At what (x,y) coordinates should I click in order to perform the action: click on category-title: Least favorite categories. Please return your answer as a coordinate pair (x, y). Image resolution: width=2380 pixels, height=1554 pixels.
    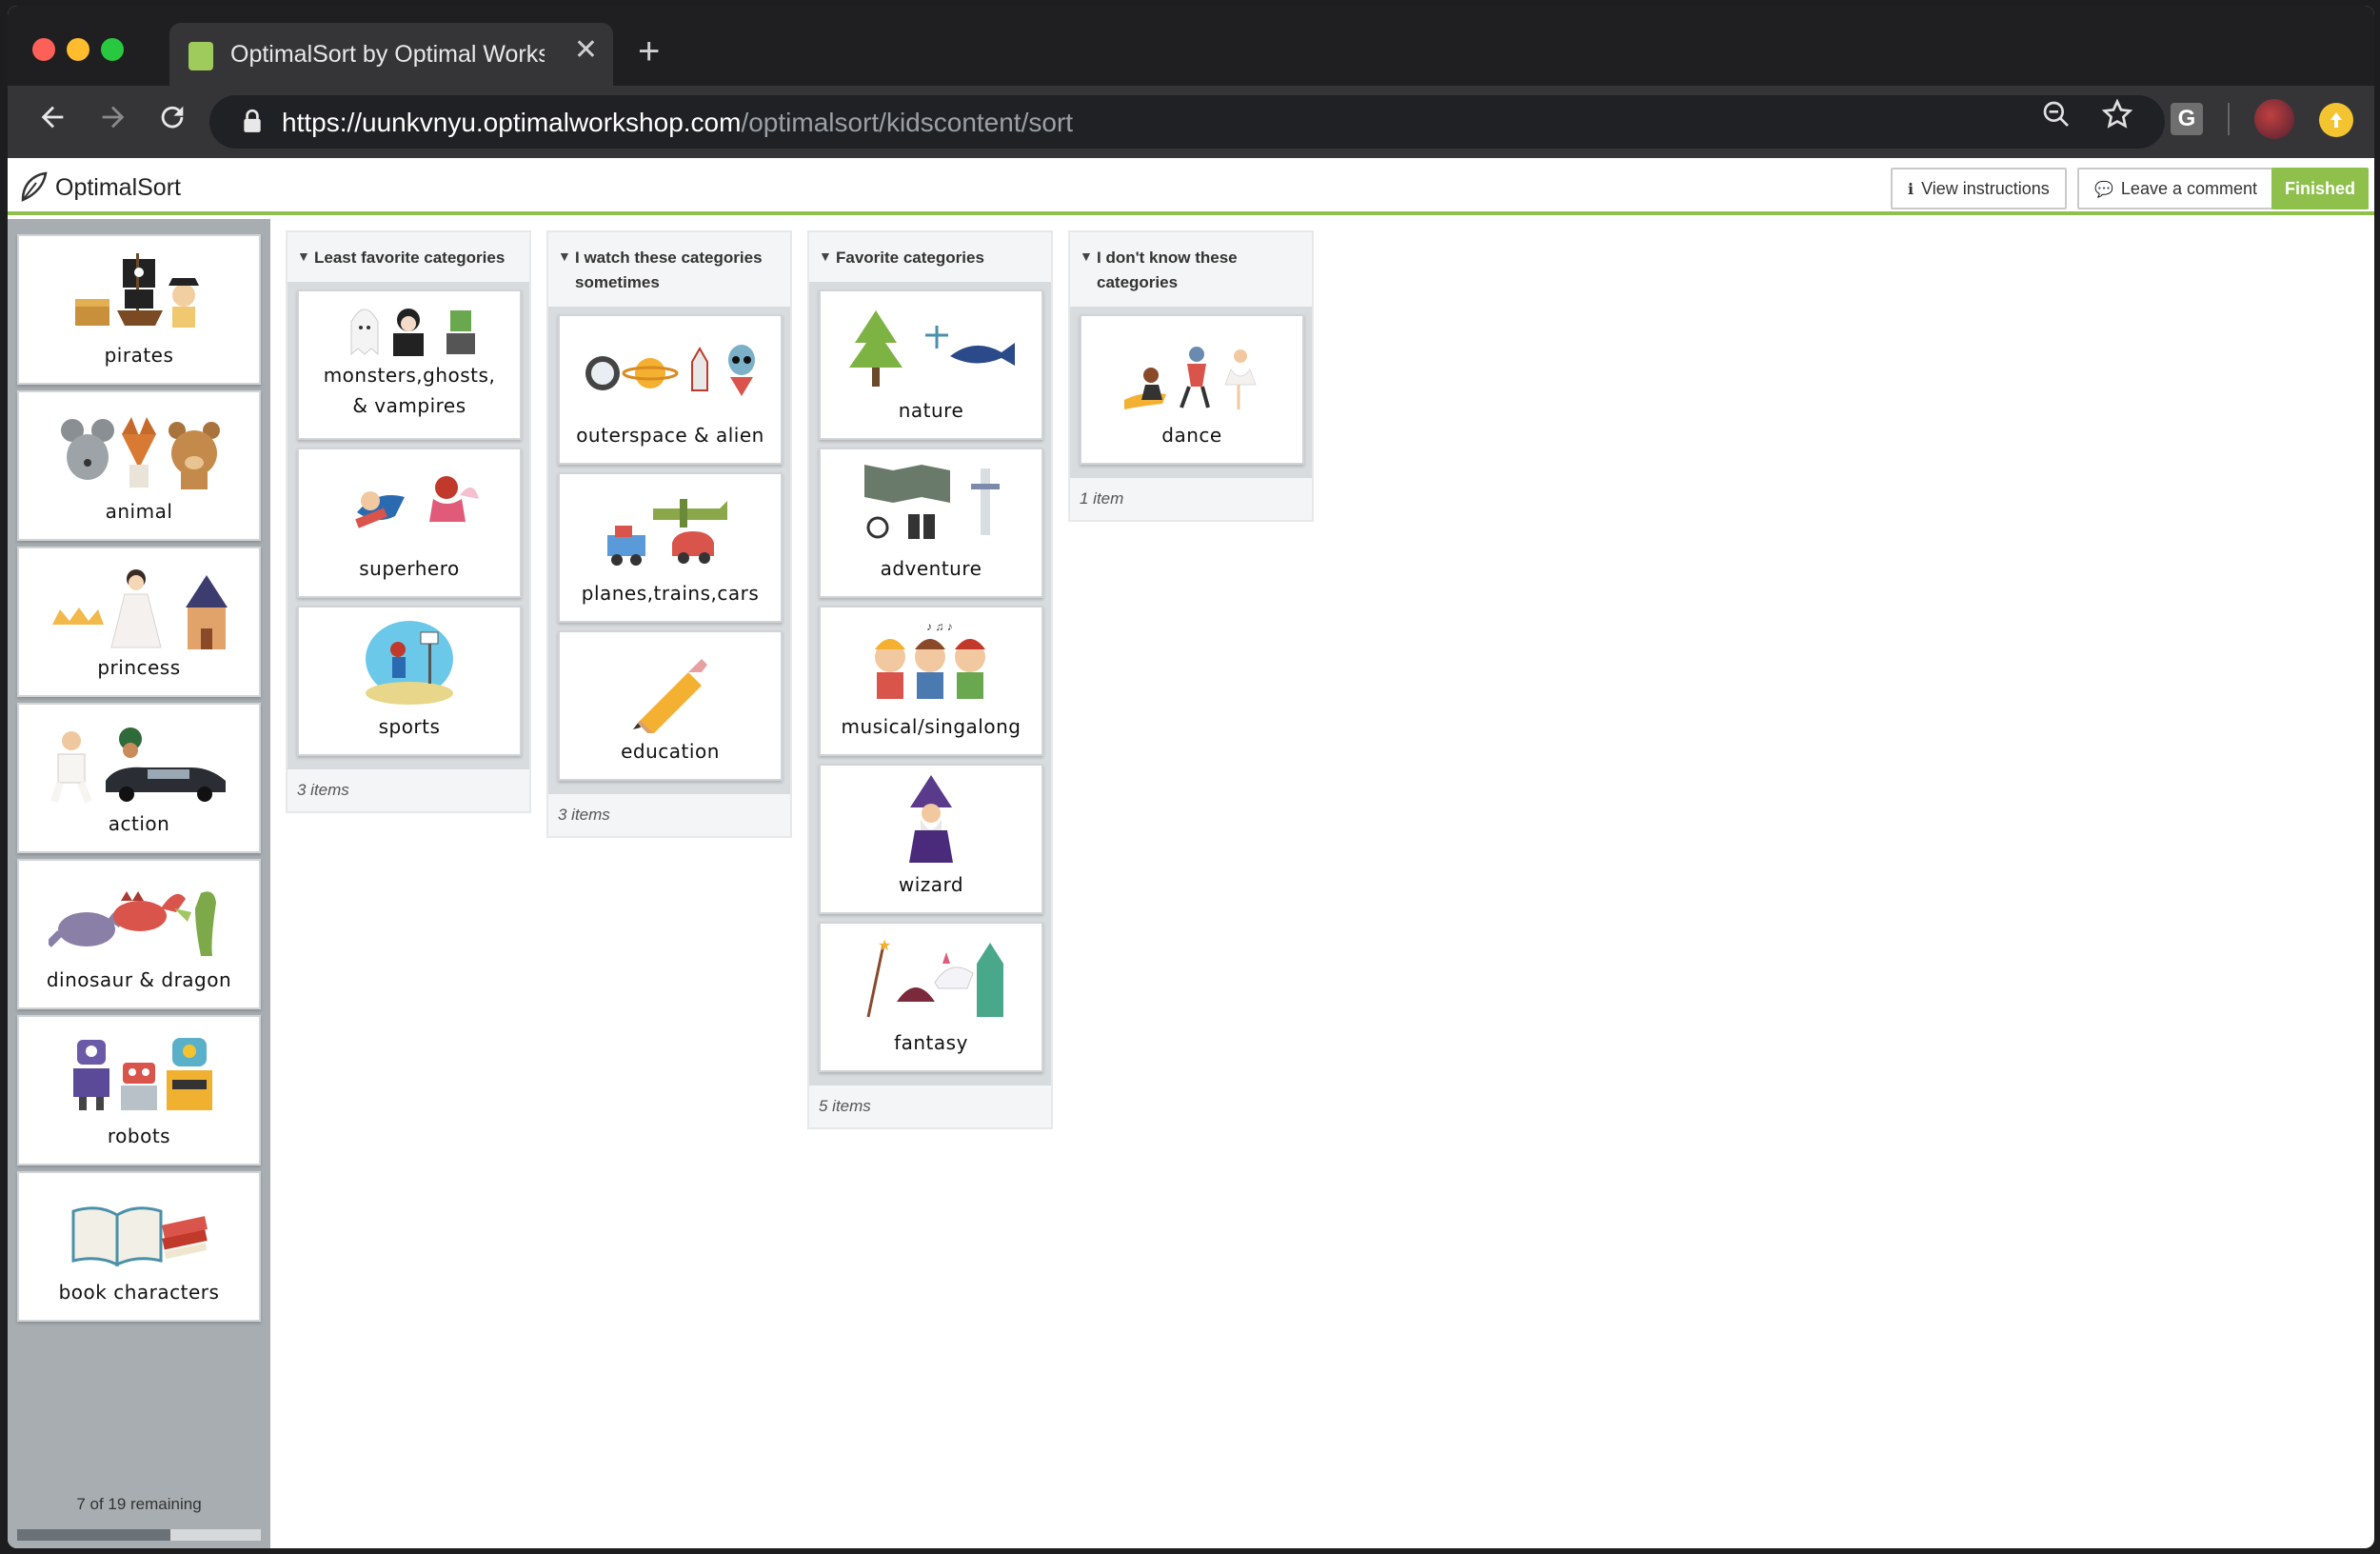
    Looking at the image, I should click on (410, 258).